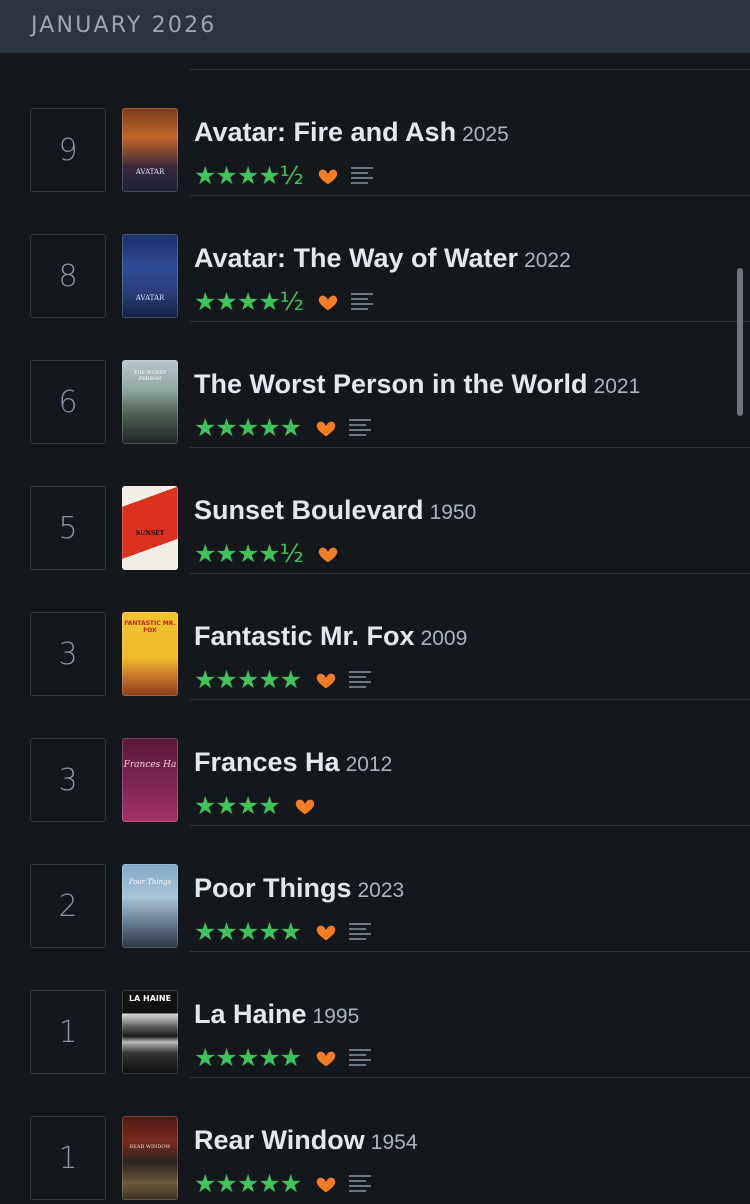 The height and width of the screenshot is (1204, 750). Describe the element at coordinates (279, 1140) in the screenshot. I see `film-title: Rear Window` at that location.